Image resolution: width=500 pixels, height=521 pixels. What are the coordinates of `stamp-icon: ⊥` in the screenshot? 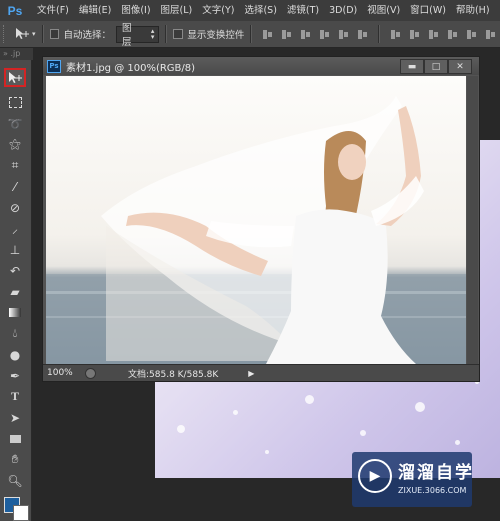 It's located at (15, 249).